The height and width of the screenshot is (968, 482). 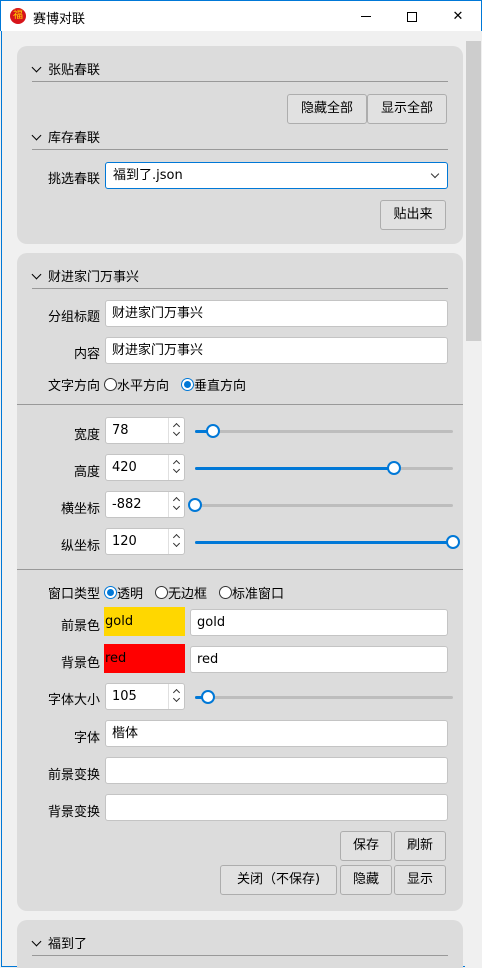 I want to click on content-label: 内容, so click(x=86, y=354).